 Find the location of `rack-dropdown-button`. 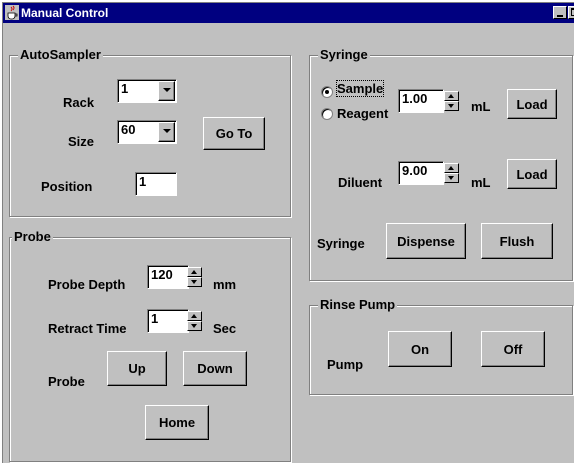

rack-dropdown-button is located at coordinates (166, 91).